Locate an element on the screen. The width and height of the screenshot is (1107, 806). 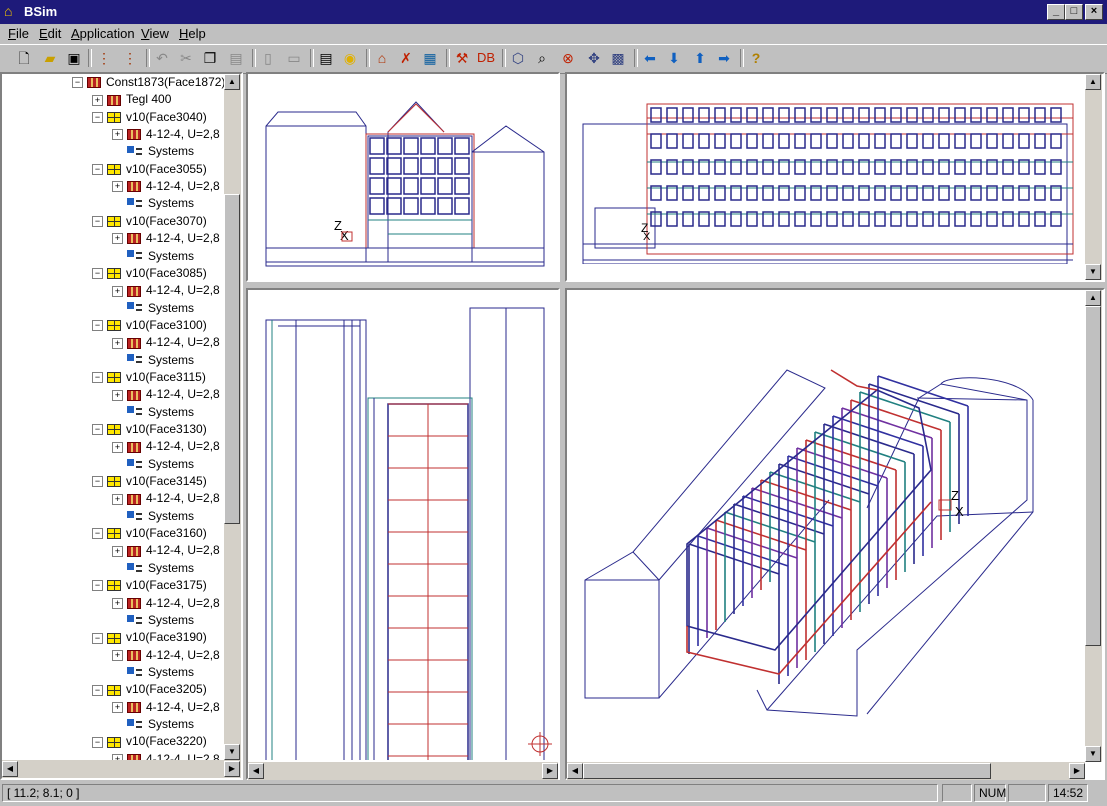
preview-icon: ▯ is located at coordinates (268, 58).